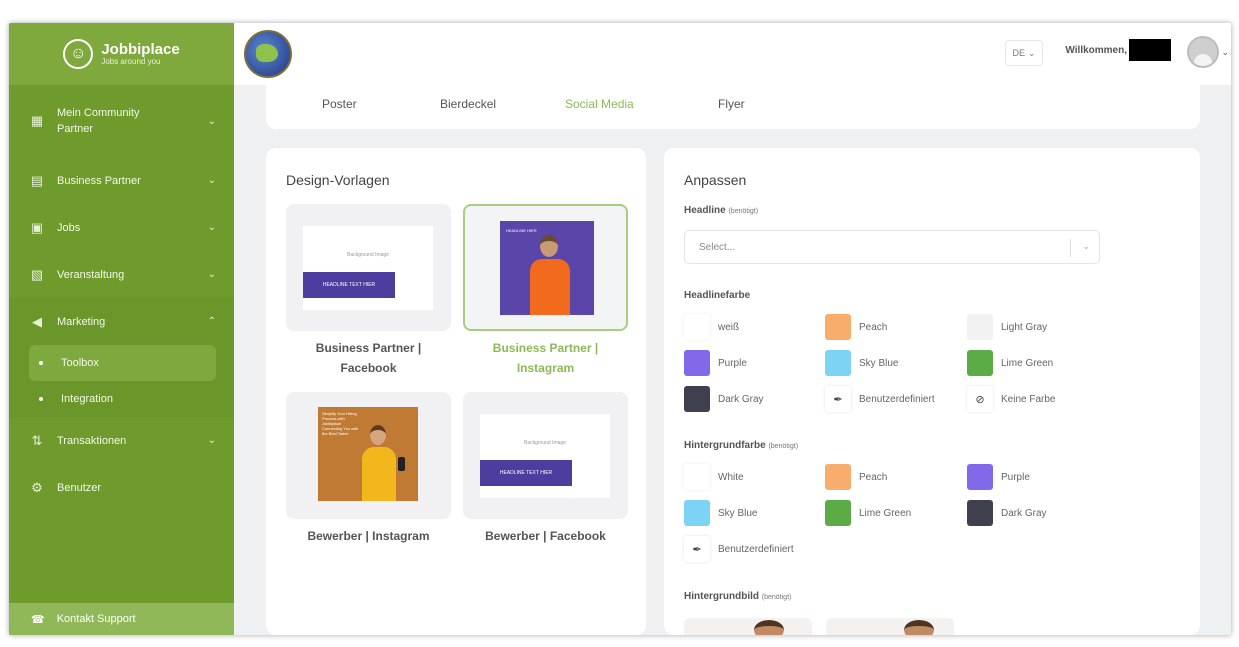  What do you see at coordinates (873, 327) in the screenshot?
I see `color-label: Peach` at bounding box center [873, 327].